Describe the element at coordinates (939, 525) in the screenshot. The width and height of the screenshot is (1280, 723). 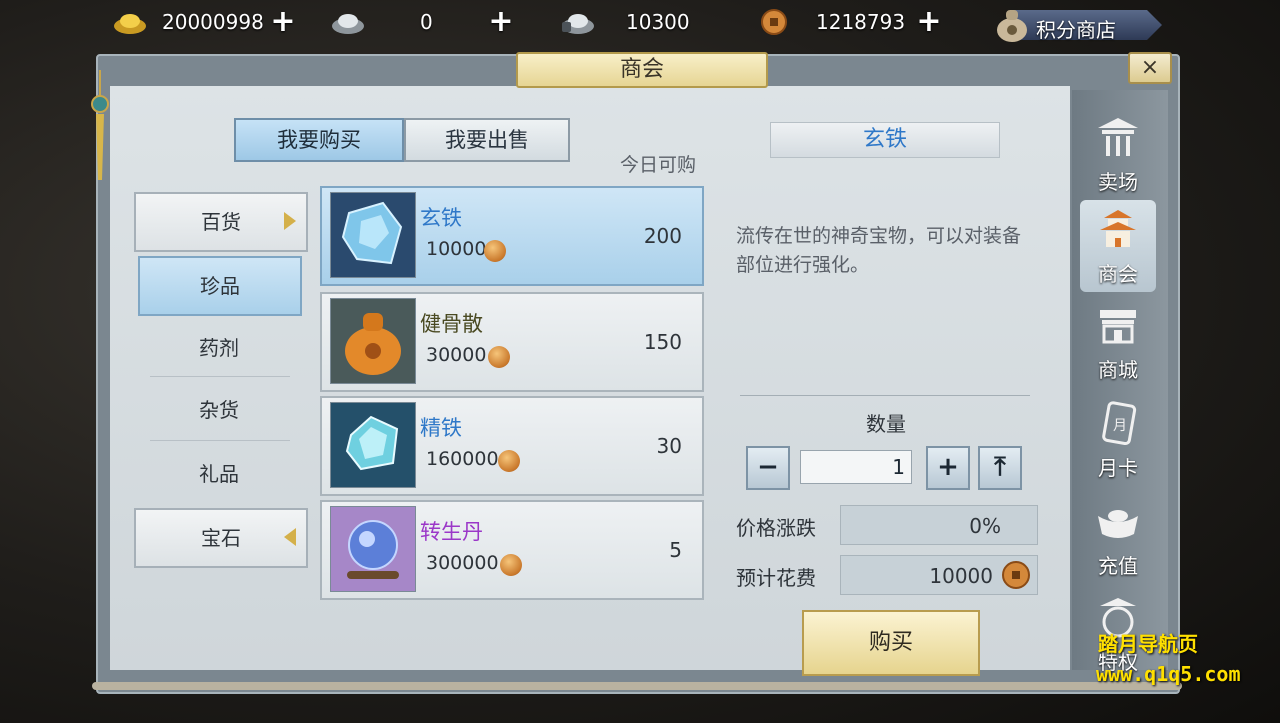
I see `price-change-box: 0%` at that location.